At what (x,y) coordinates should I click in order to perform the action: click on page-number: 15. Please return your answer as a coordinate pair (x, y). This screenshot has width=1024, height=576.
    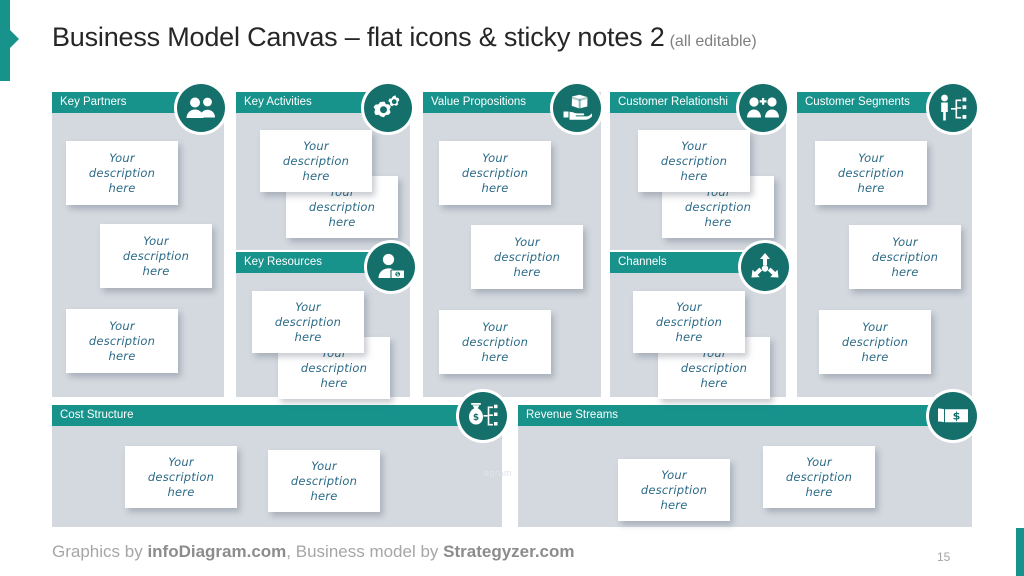
    Looking at the image, I should click on (944, 557).